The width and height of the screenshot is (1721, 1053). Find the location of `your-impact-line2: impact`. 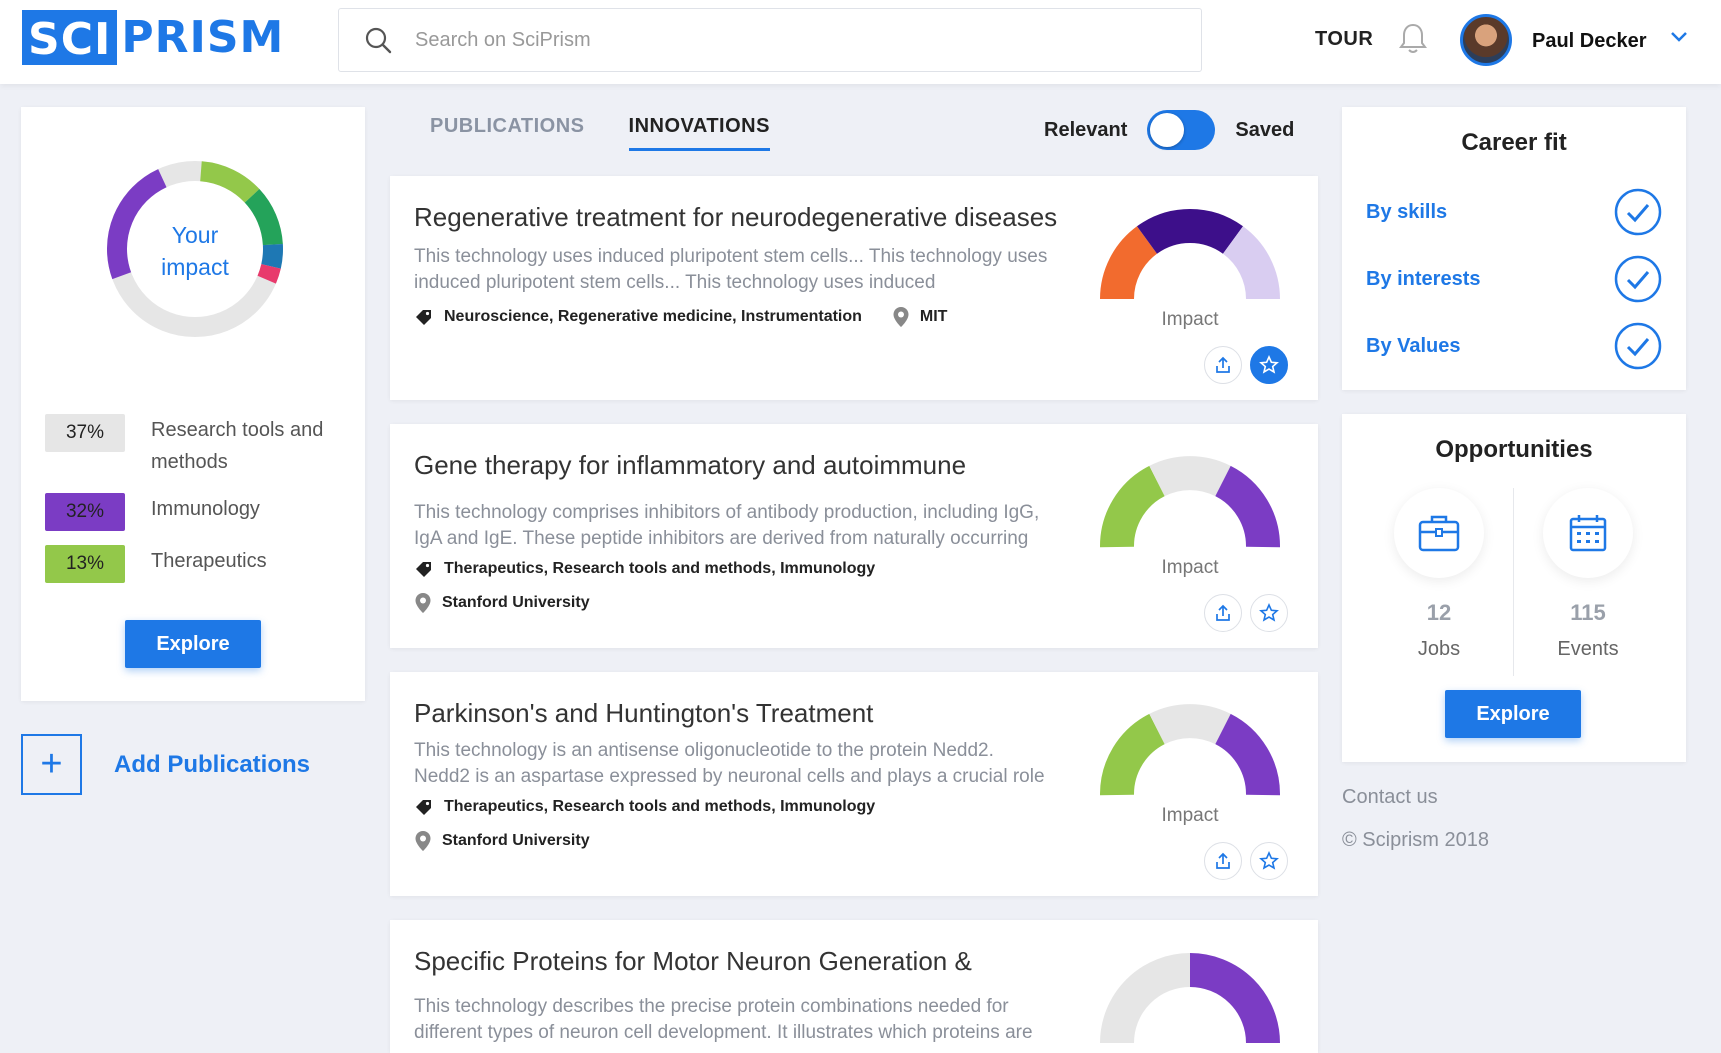

your-impact-line2: impact is located at coordinates (195, 267).